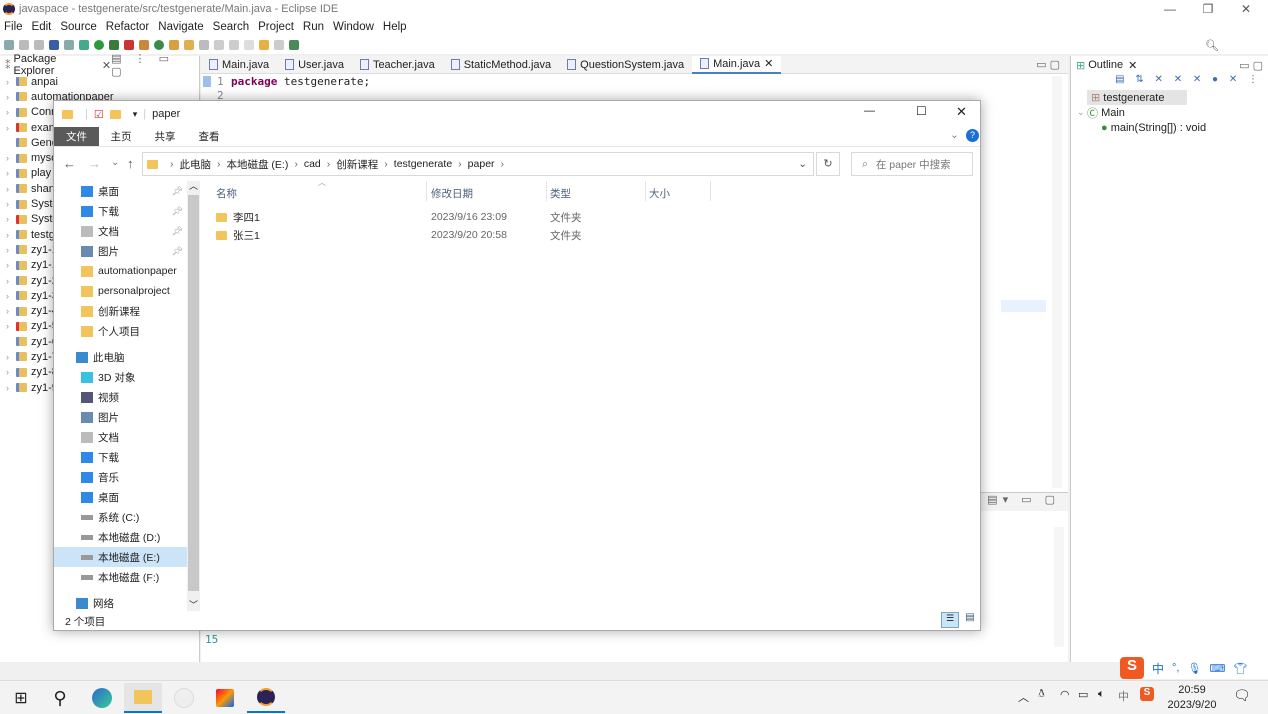  I want to click on new-package-icon, so click(144, 45).